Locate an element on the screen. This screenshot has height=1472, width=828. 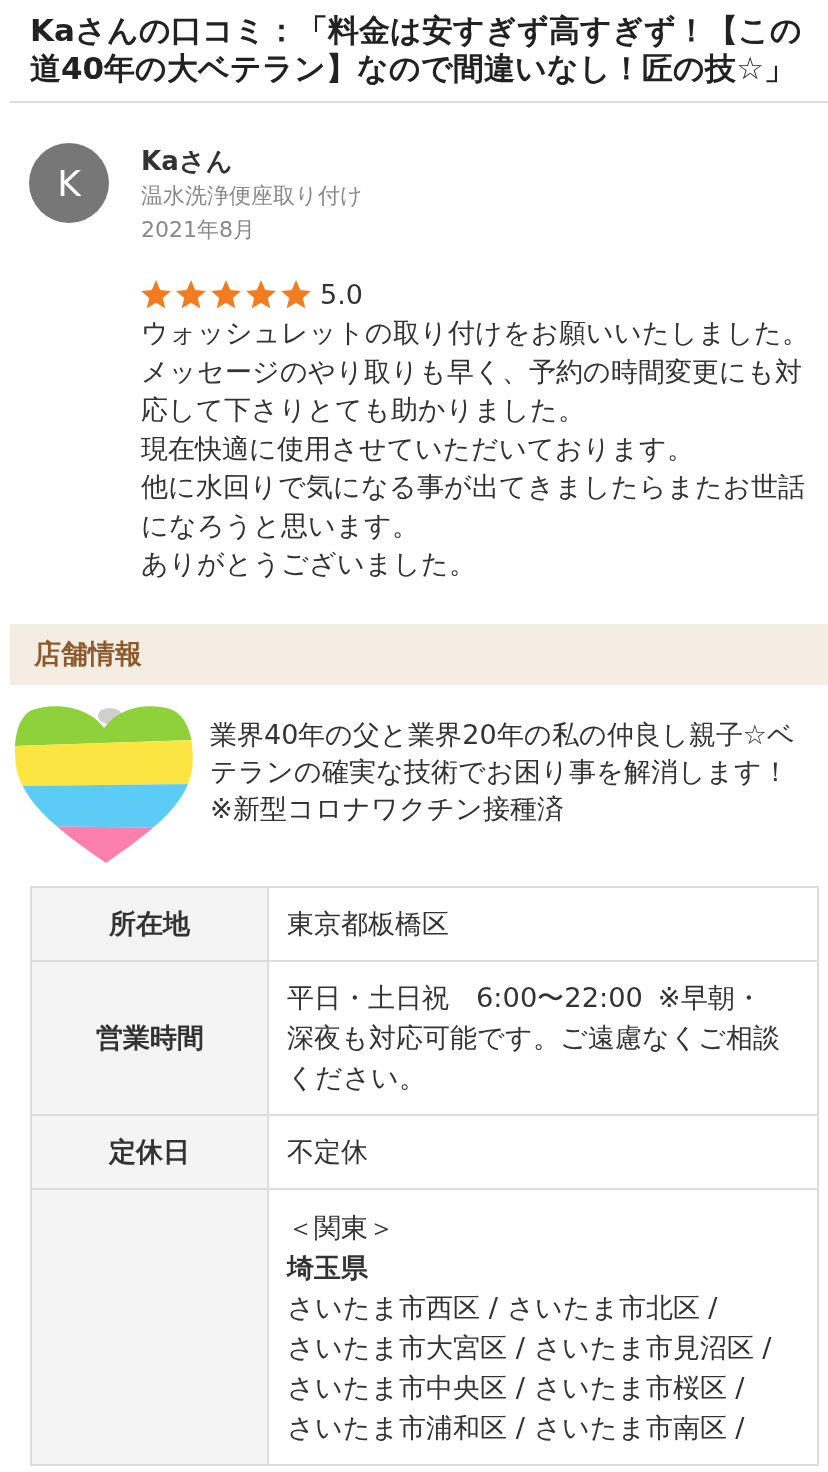
row-label: 定休日 is located at coordinates (149, 1151).